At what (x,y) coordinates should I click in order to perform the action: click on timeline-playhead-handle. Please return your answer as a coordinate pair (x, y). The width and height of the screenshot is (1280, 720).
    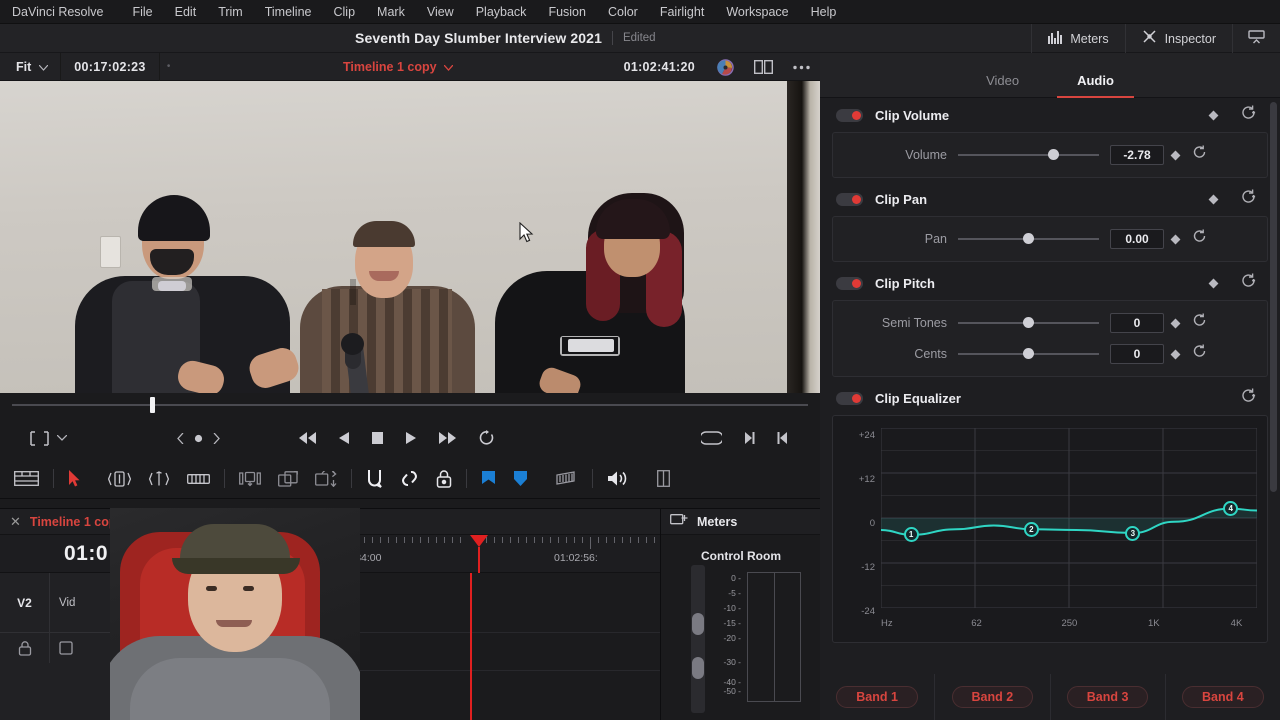
    Looking at the image, I should click on (479, 541).